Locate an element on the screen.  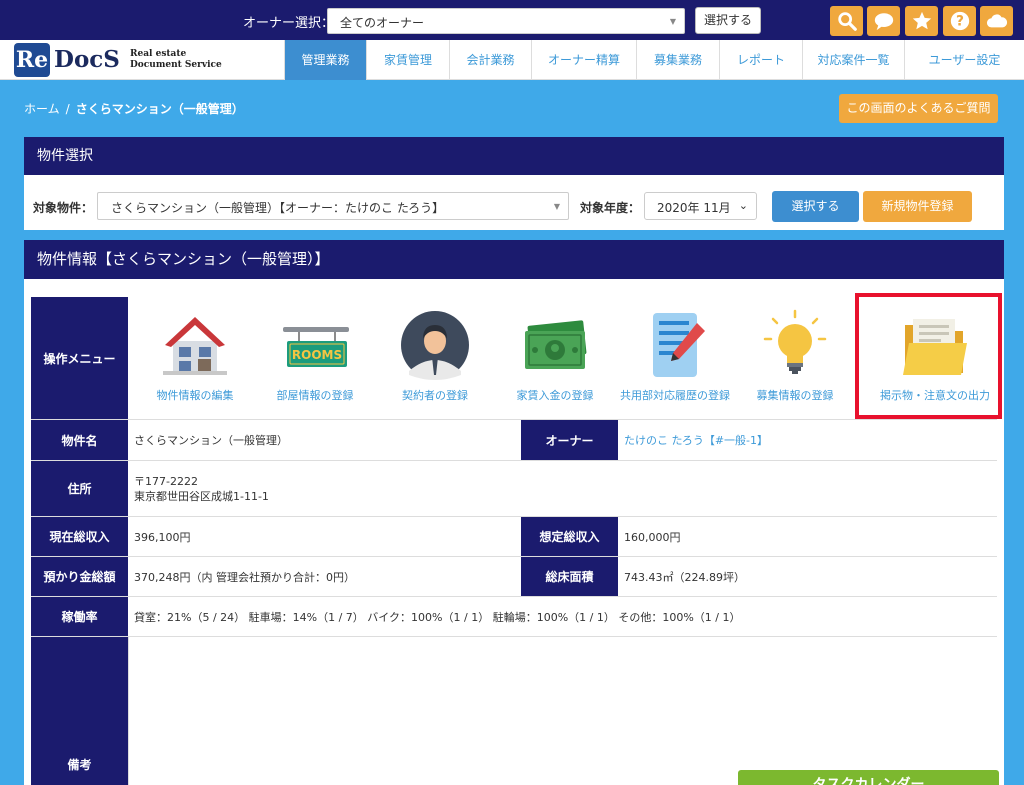
logo: Re DocS Real estate Document Service is located at coordinates (144, 60).